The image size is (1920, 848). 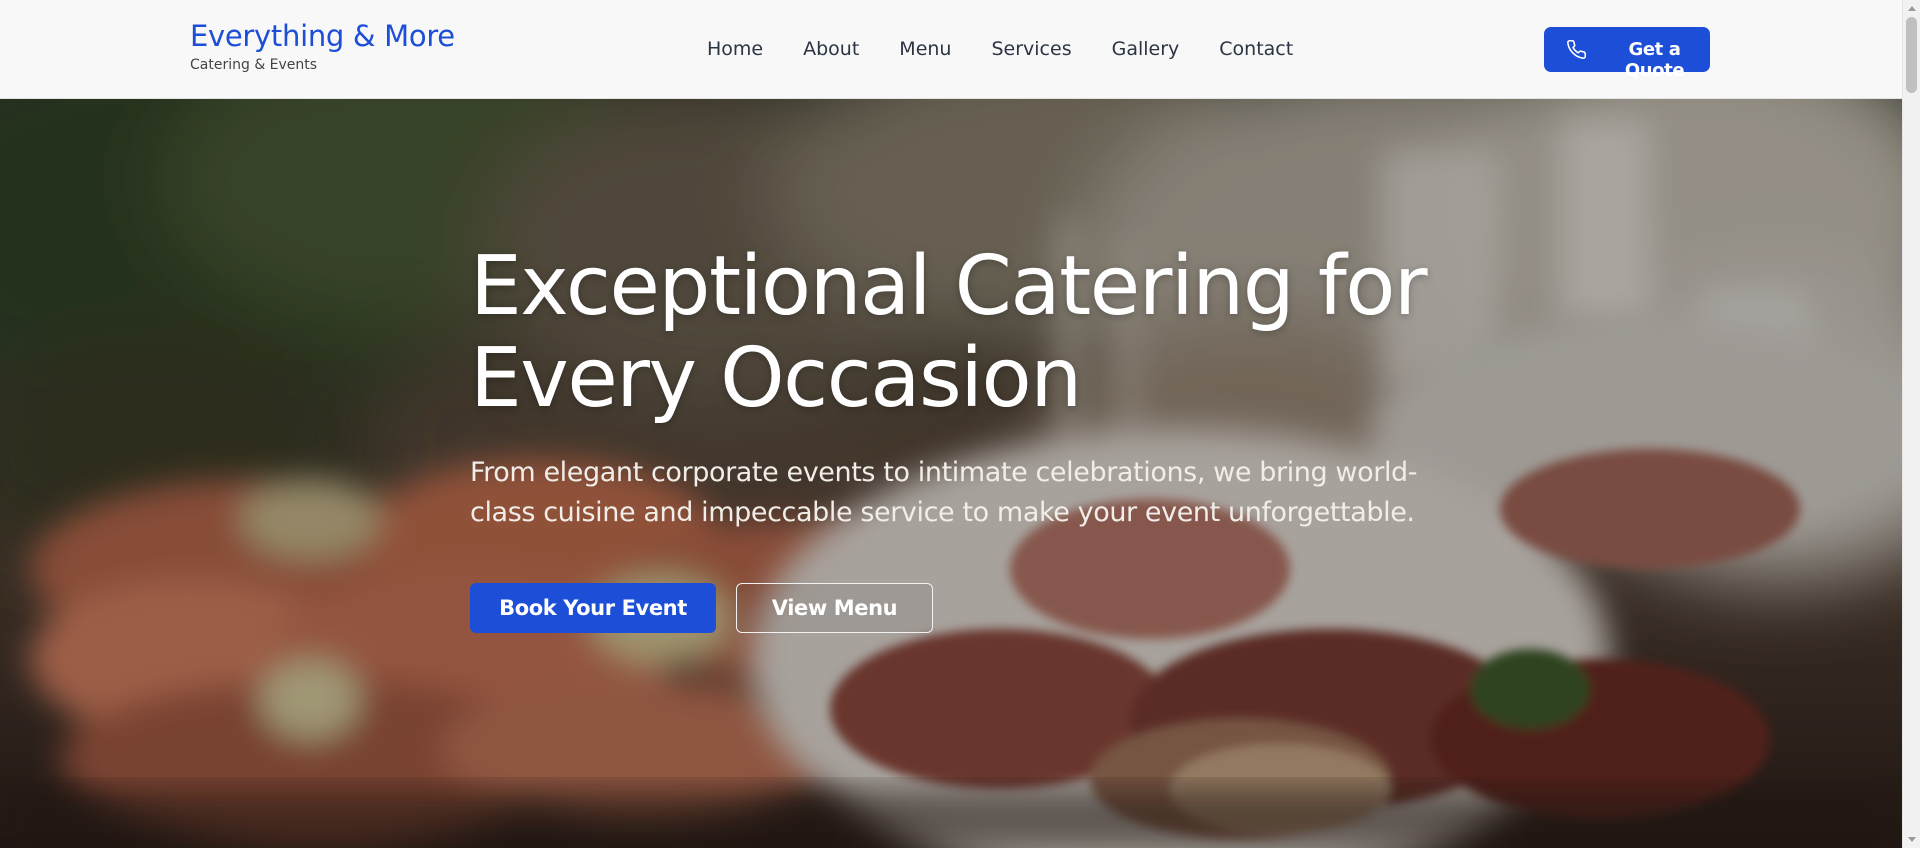 What do you see at coordinates (925, 49) in the screenshot?
I see `nav-item-menu: Menu` at bounding box center [925, 49].